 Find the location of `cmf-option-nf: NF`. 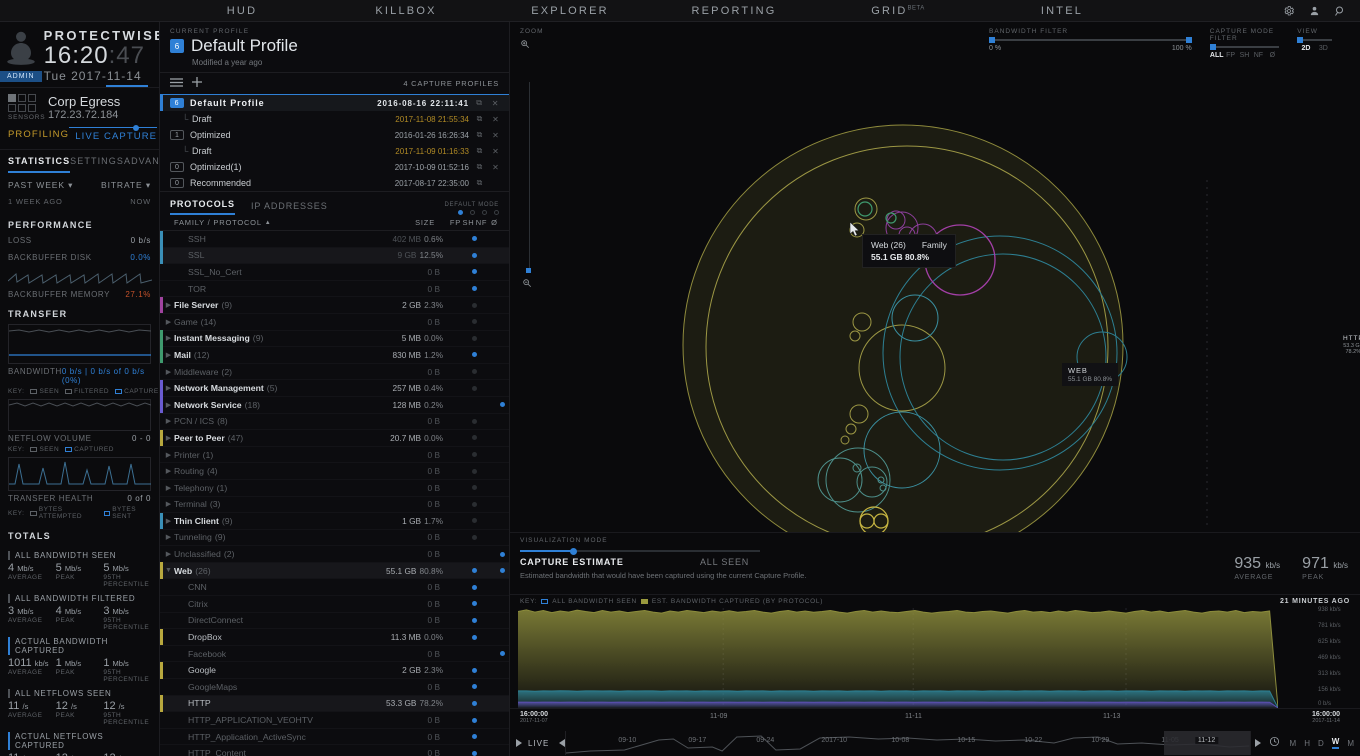

cmf-option-nf: NF is located at coordinates (1258, 55).